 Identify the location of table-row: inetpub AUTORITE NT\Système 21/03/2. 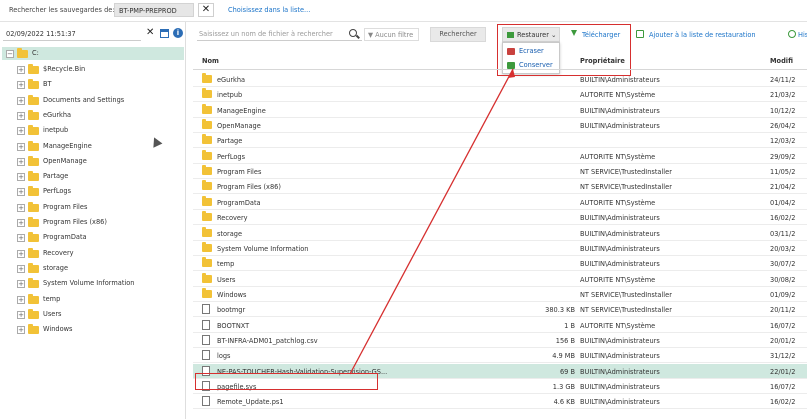
(500, 95).